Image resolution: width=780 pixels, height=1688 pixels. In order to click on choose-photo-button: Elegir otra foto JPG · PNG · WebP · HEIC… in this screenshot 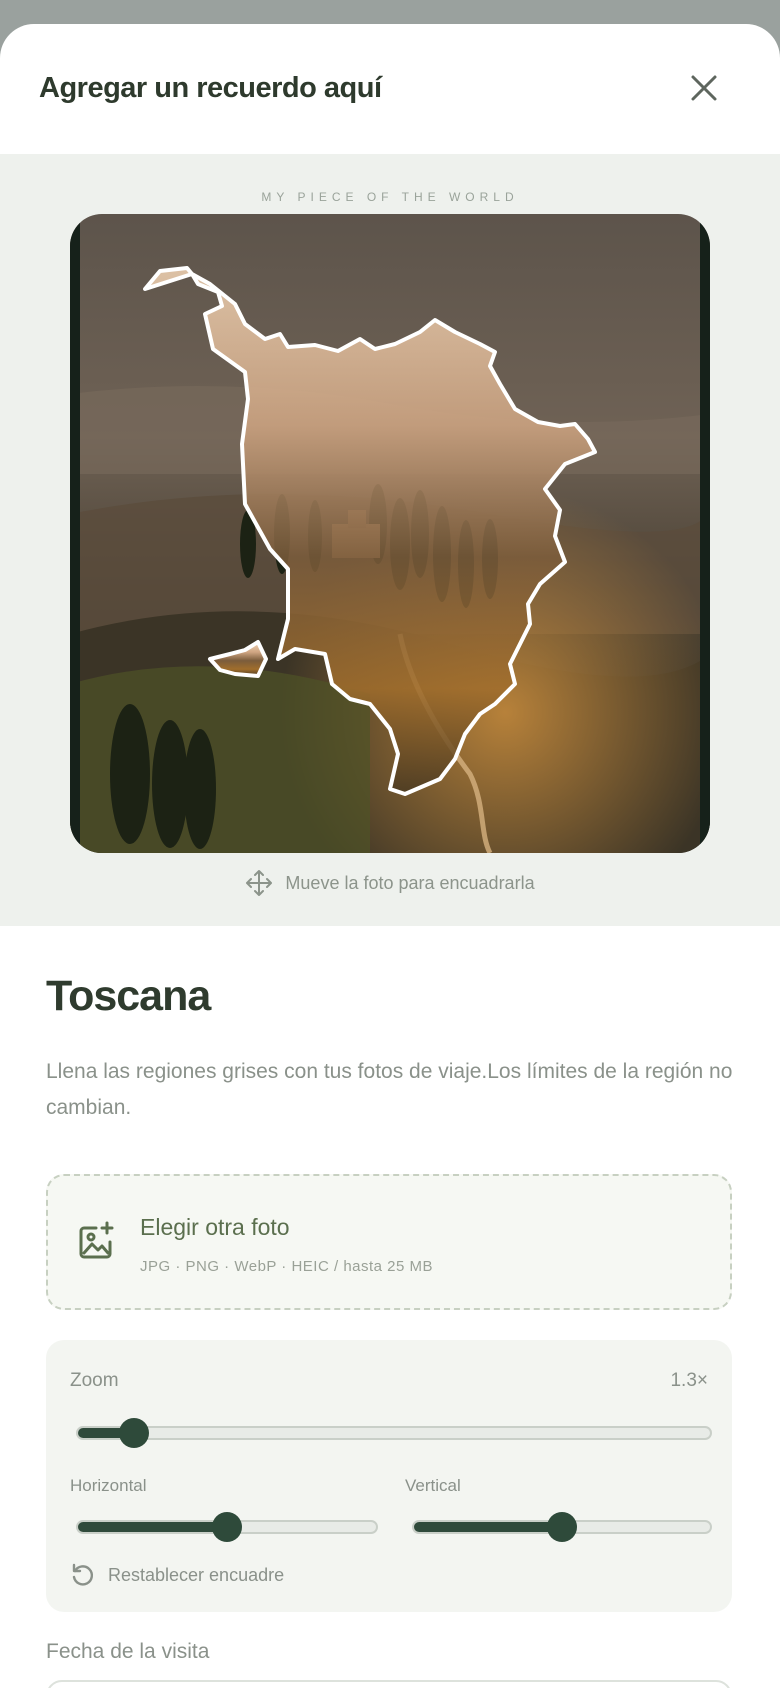, I will do `click(389, 1242)`.